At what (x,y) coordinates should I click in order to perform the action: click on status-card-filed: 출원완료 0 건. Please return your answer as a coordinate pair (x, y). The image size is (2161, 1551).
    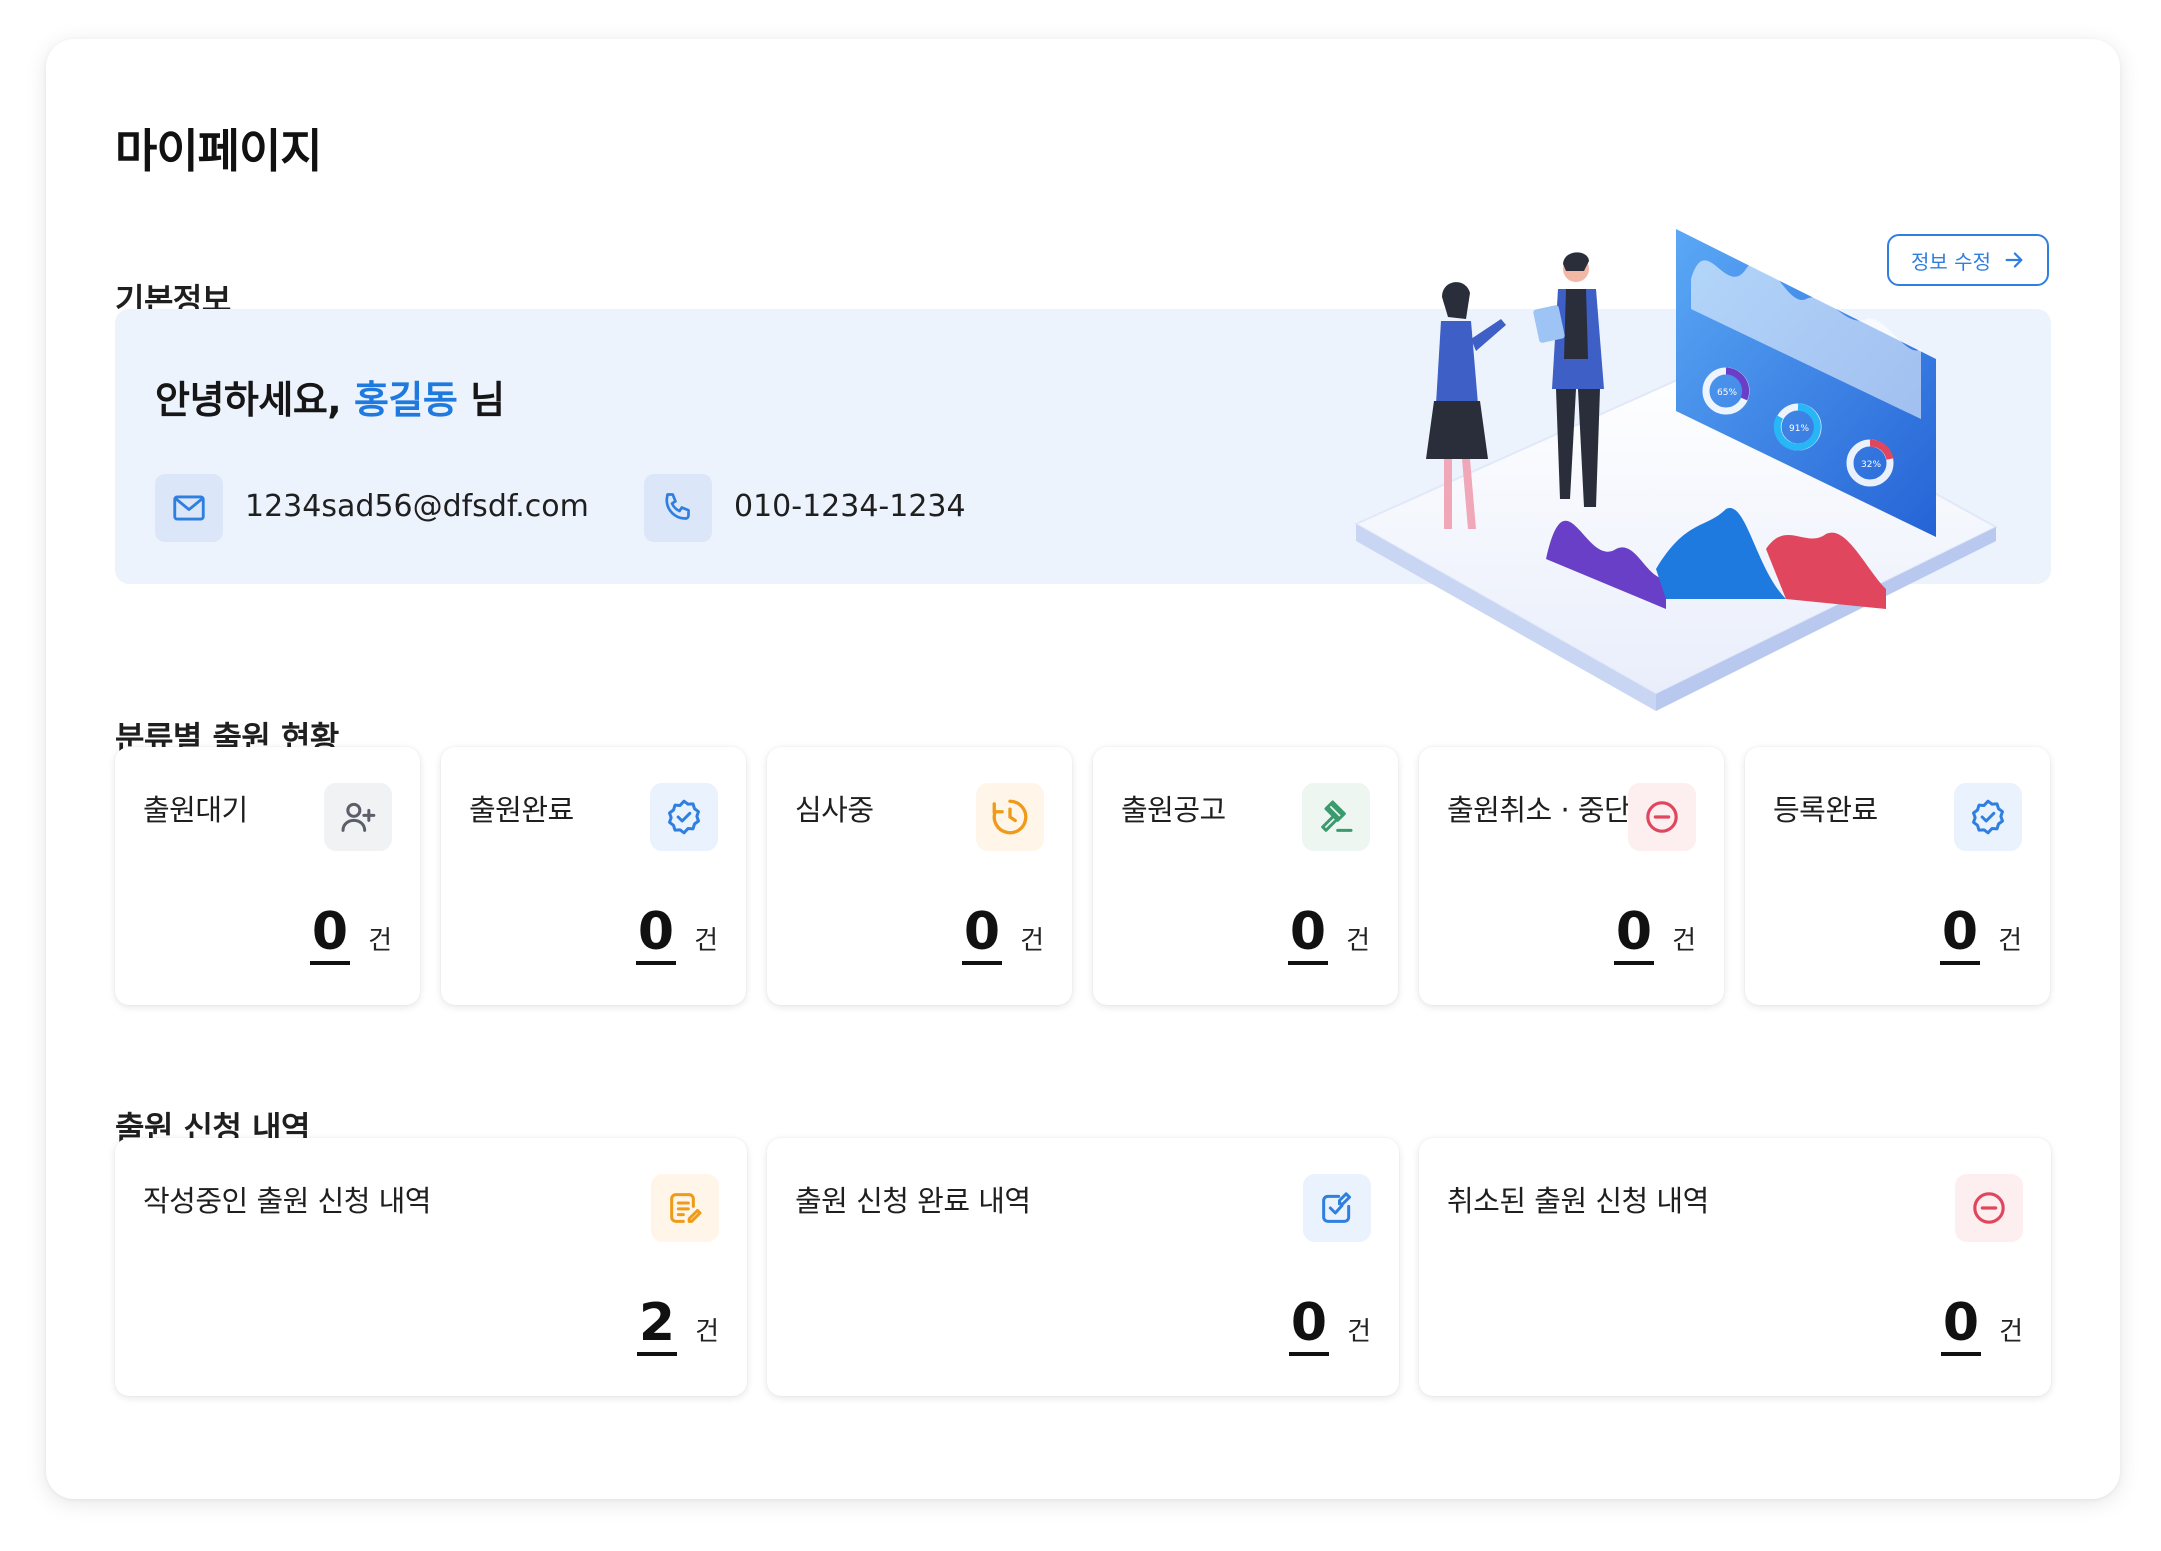
    Looking at the image, I should click on (593, 876).